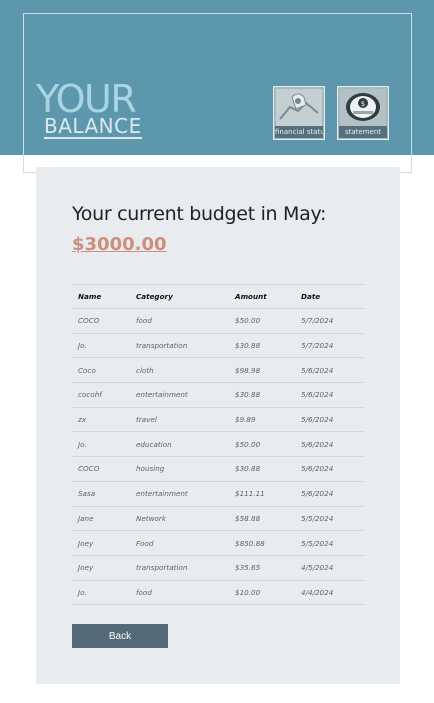  Describe the element at coordinates (262, 370) in the screenshot. I see `cell-amount: $98.98` at that location.